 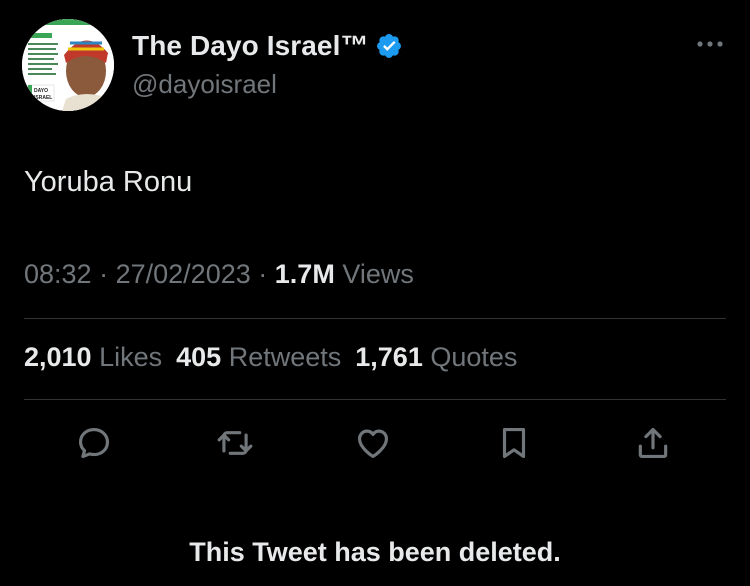 What do you see at coordinates (304, 274) in the screenshot?
I see `views-count: 1.7M` at bounding box center [304, 274].